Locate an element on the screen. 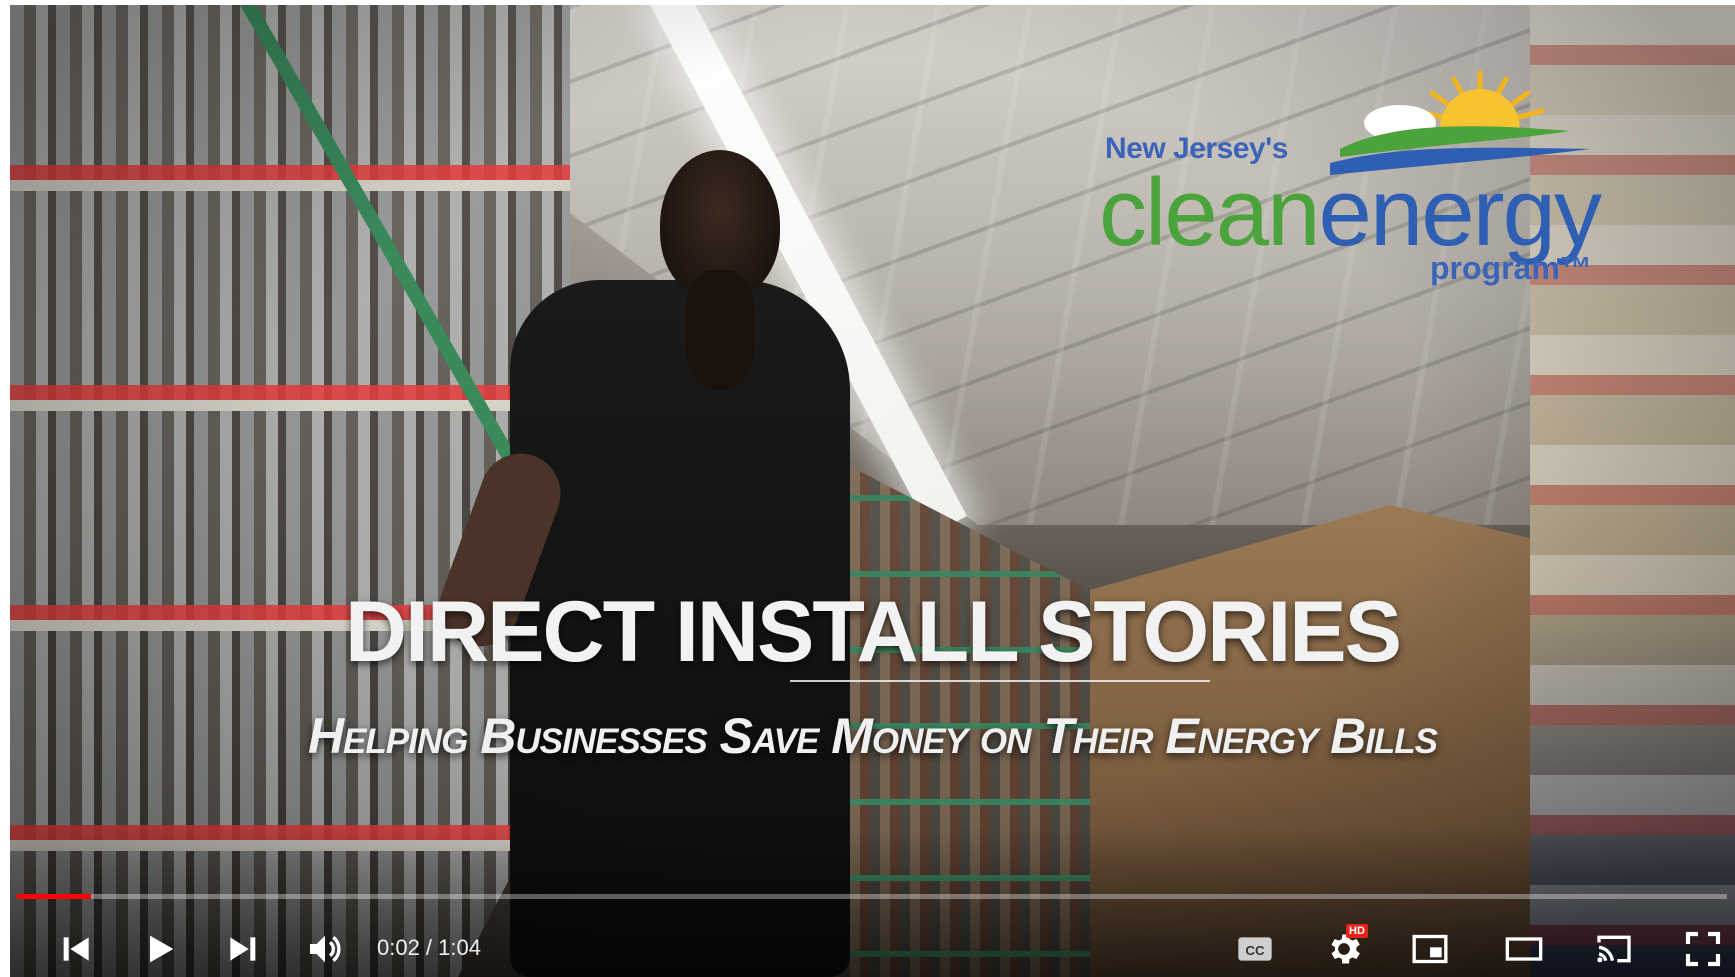 The height and width of the screenshot is (977, 1735). cast-icon is located at coordinates (1614, 949).